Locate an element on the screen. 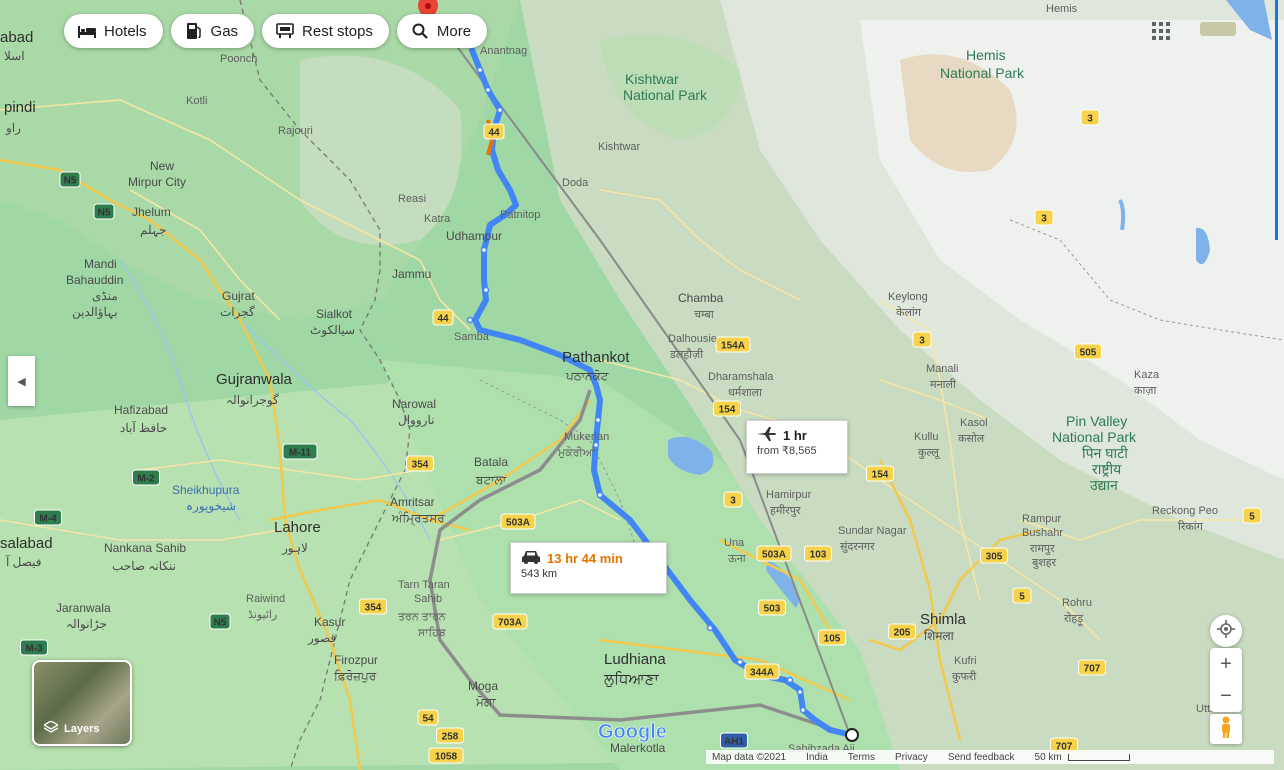 This screenshot has width=1284, height=770. label-udhampur: Udhampur is located at coordinates (474, 236).